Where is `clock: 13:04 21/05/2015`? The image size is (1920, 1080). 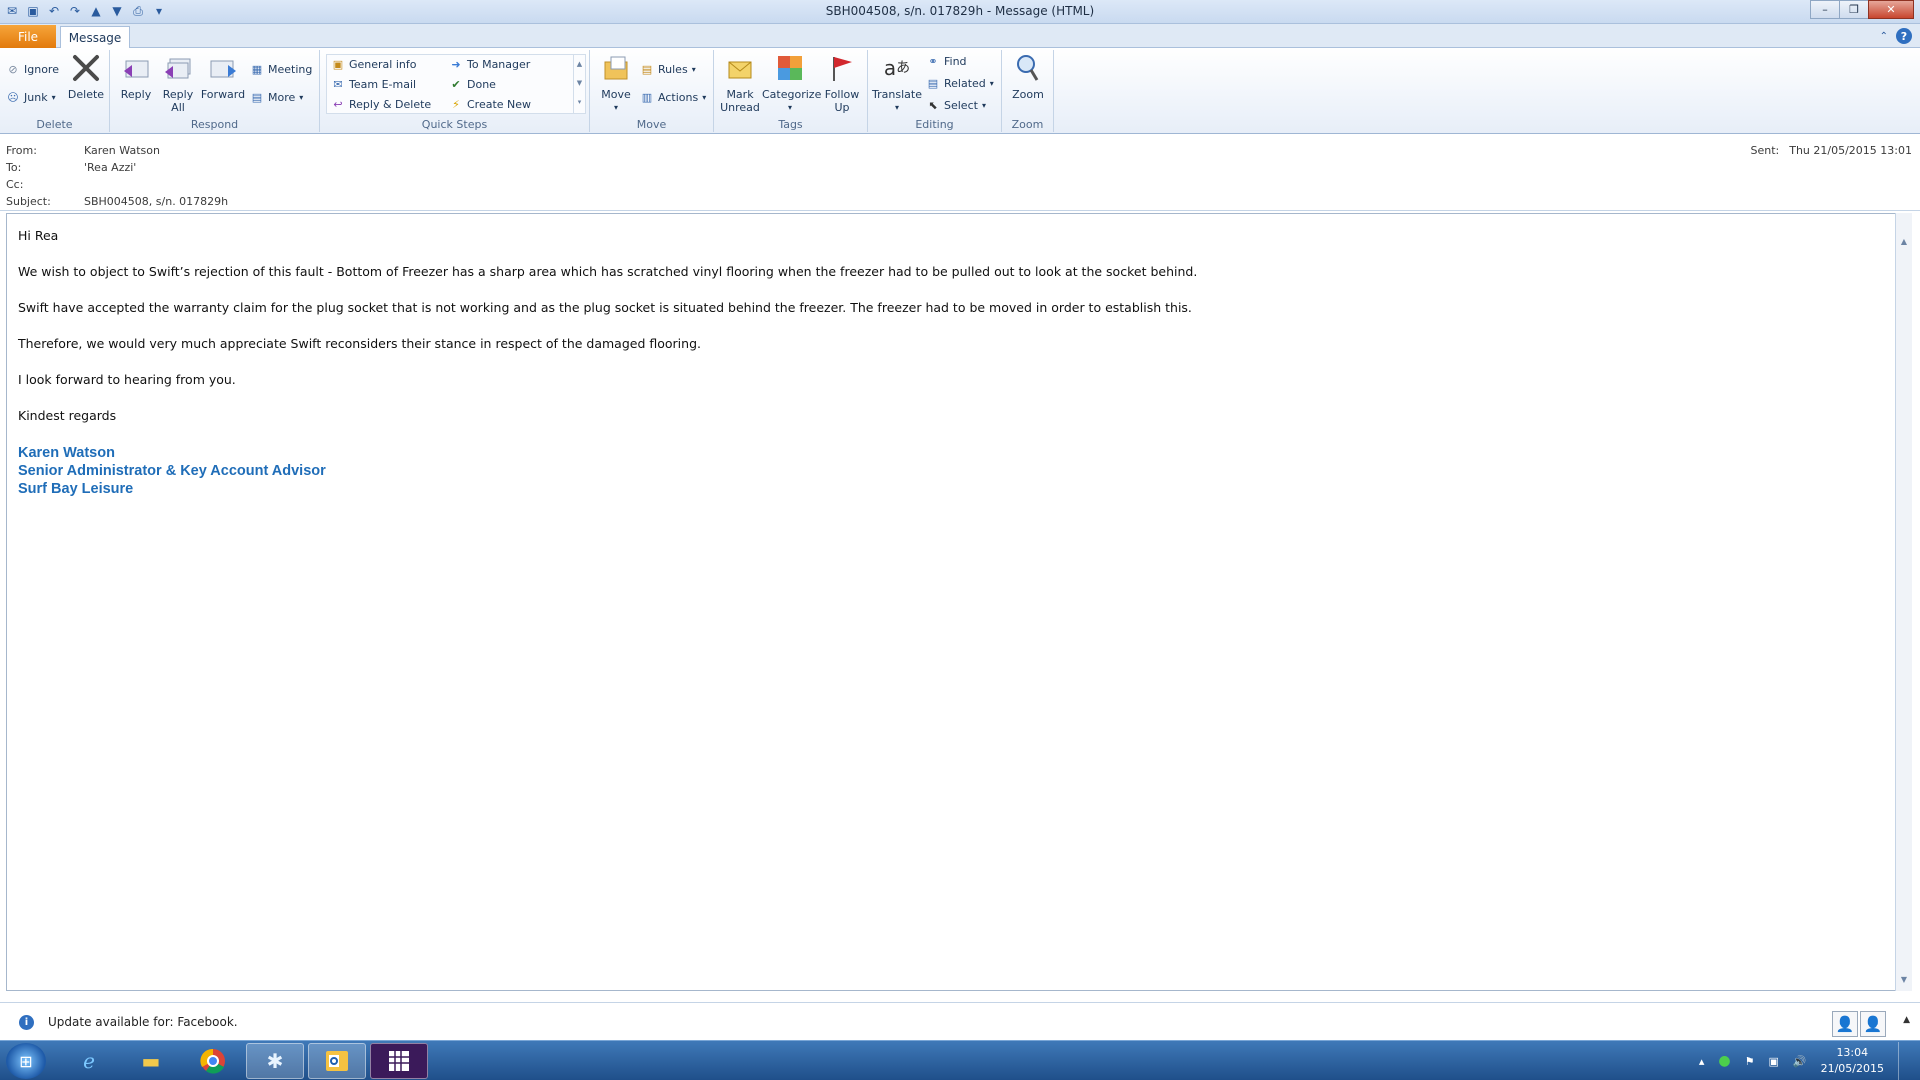
clock: 13:04 21/05/2015 is located at coordinates (1852, 1061).